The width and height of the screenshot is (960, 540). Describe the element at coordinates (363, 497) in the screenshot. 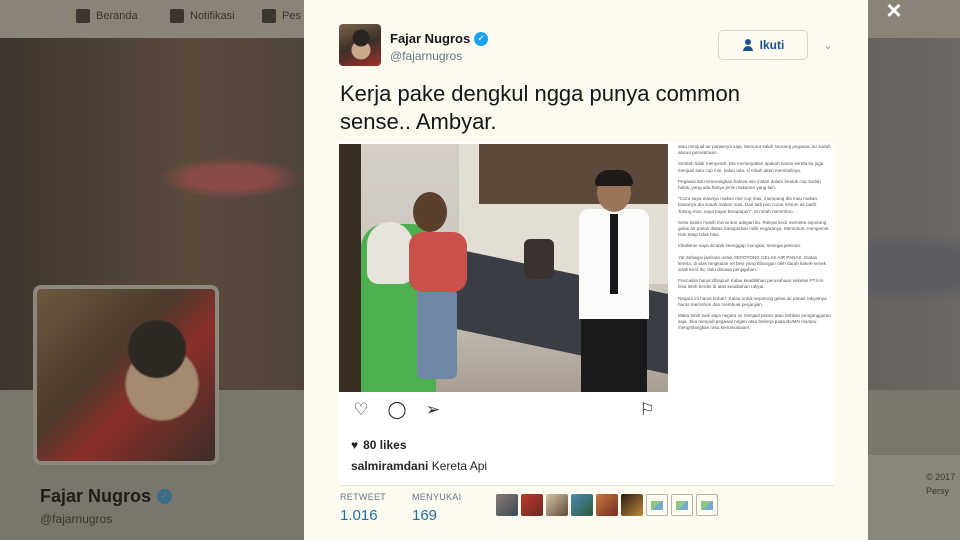

I see `retweet-label: RETWEET` at that location.